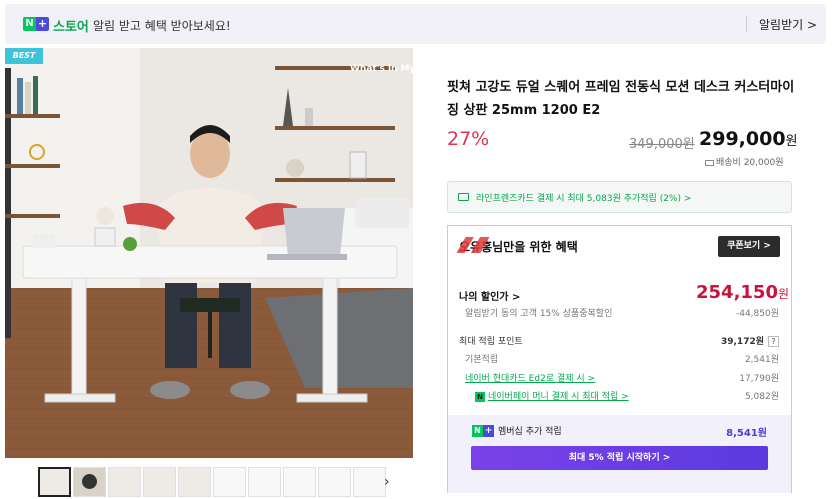  What do you see at coordinates (394, 69) in the screenshot?
I see `brand-watermark: What's in My Day` at bounding box center [394, 69].